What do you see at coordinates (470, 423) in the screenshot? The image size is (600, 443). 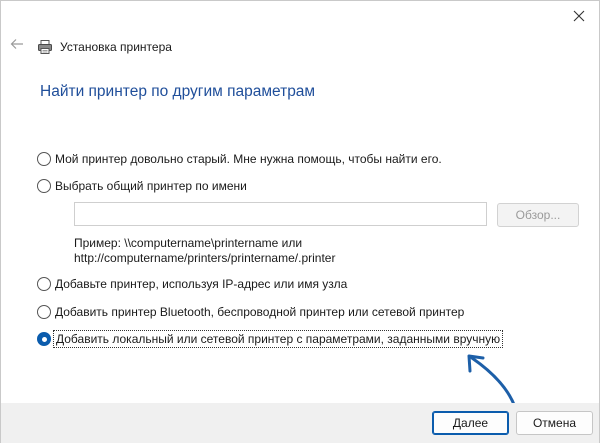 I see `next-button: Далее` at bounding box center [470, 423].